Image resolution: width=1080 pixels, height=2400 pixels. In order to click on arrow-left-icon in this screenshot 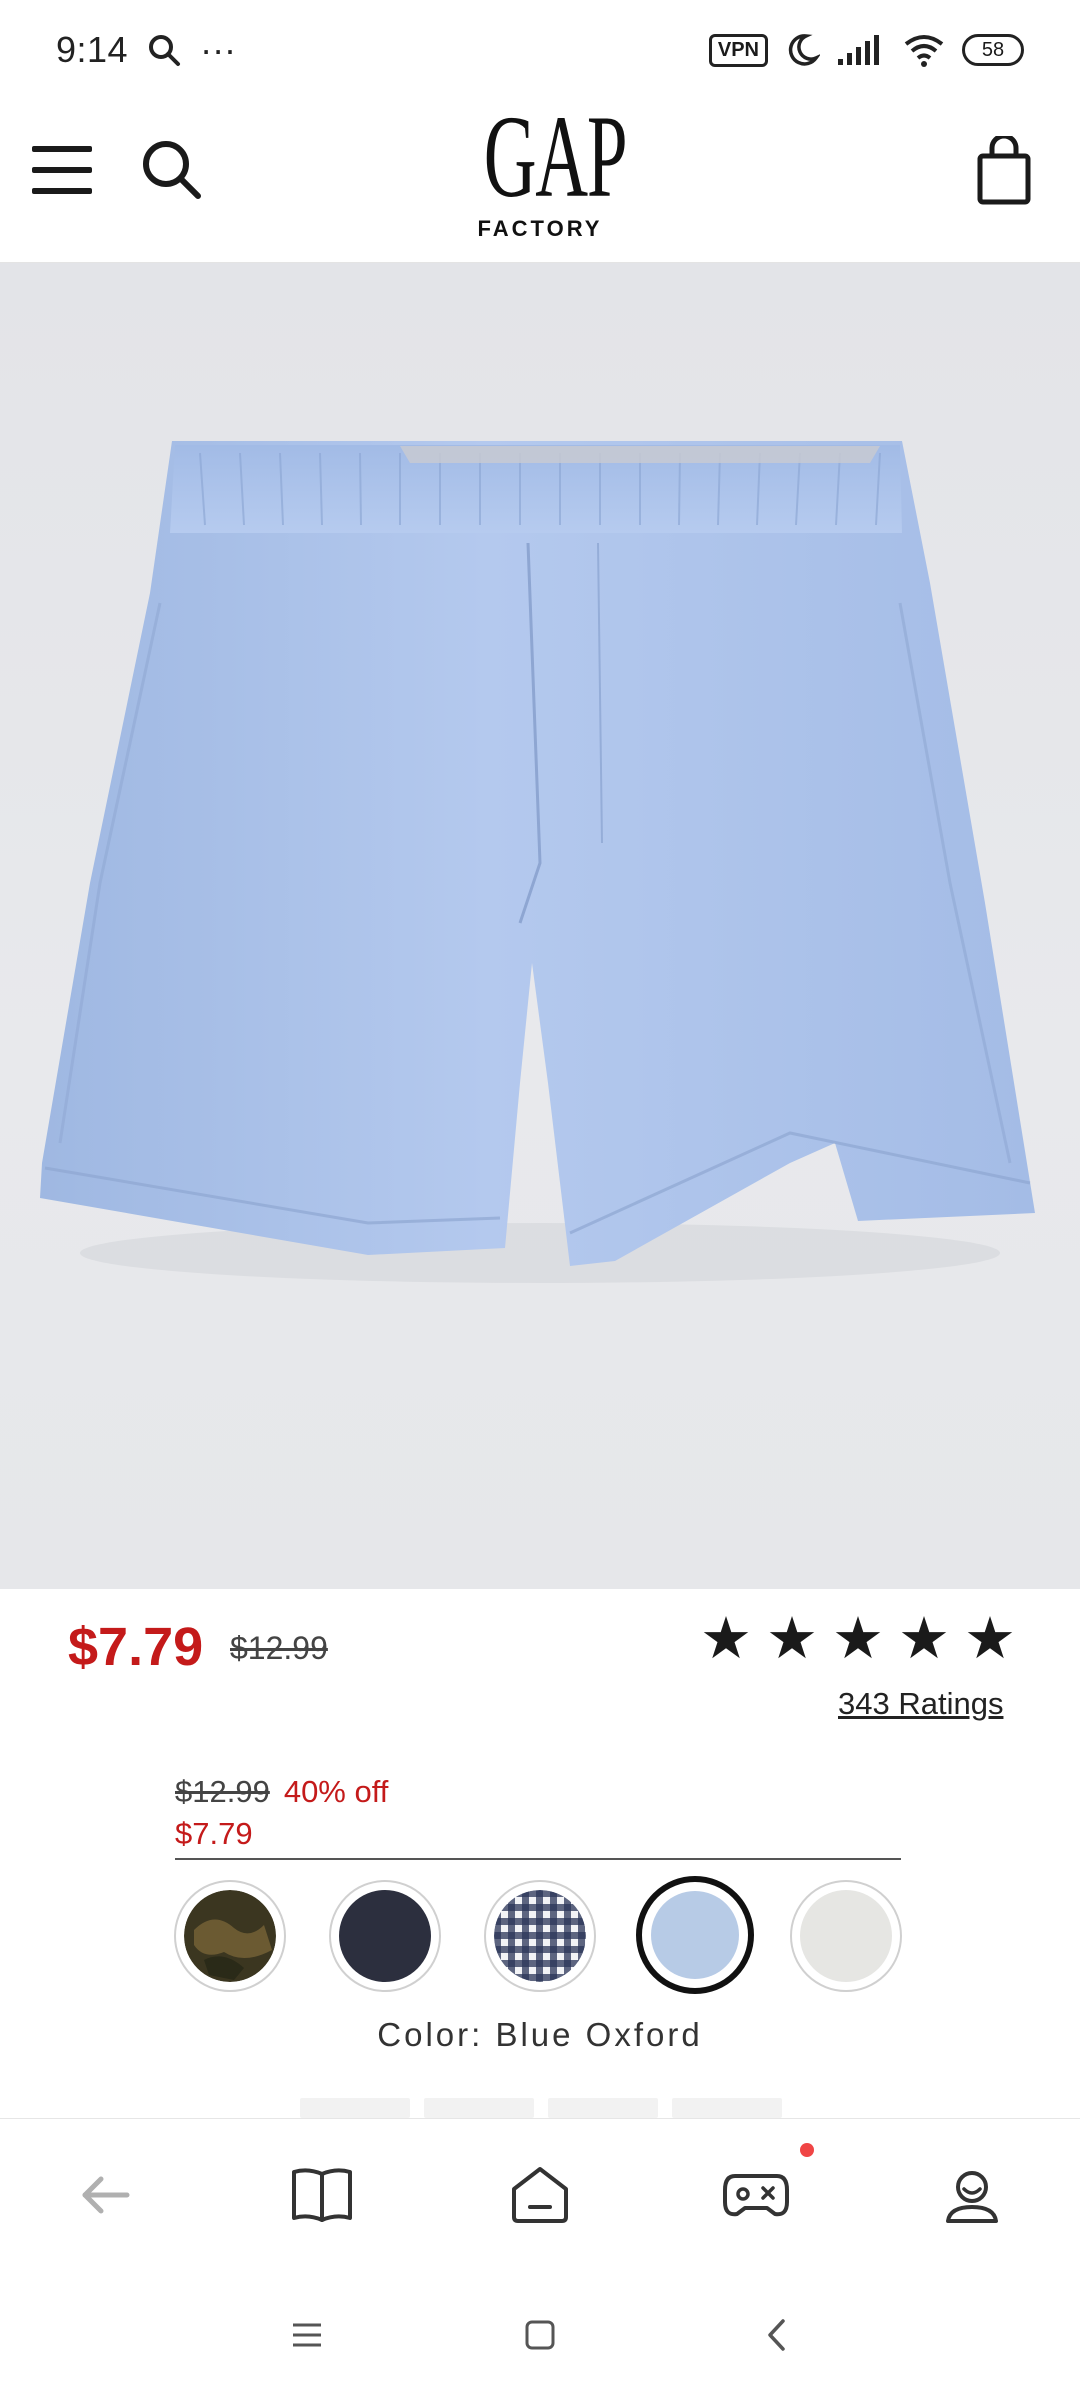, I will do `click(106, 2195)`.